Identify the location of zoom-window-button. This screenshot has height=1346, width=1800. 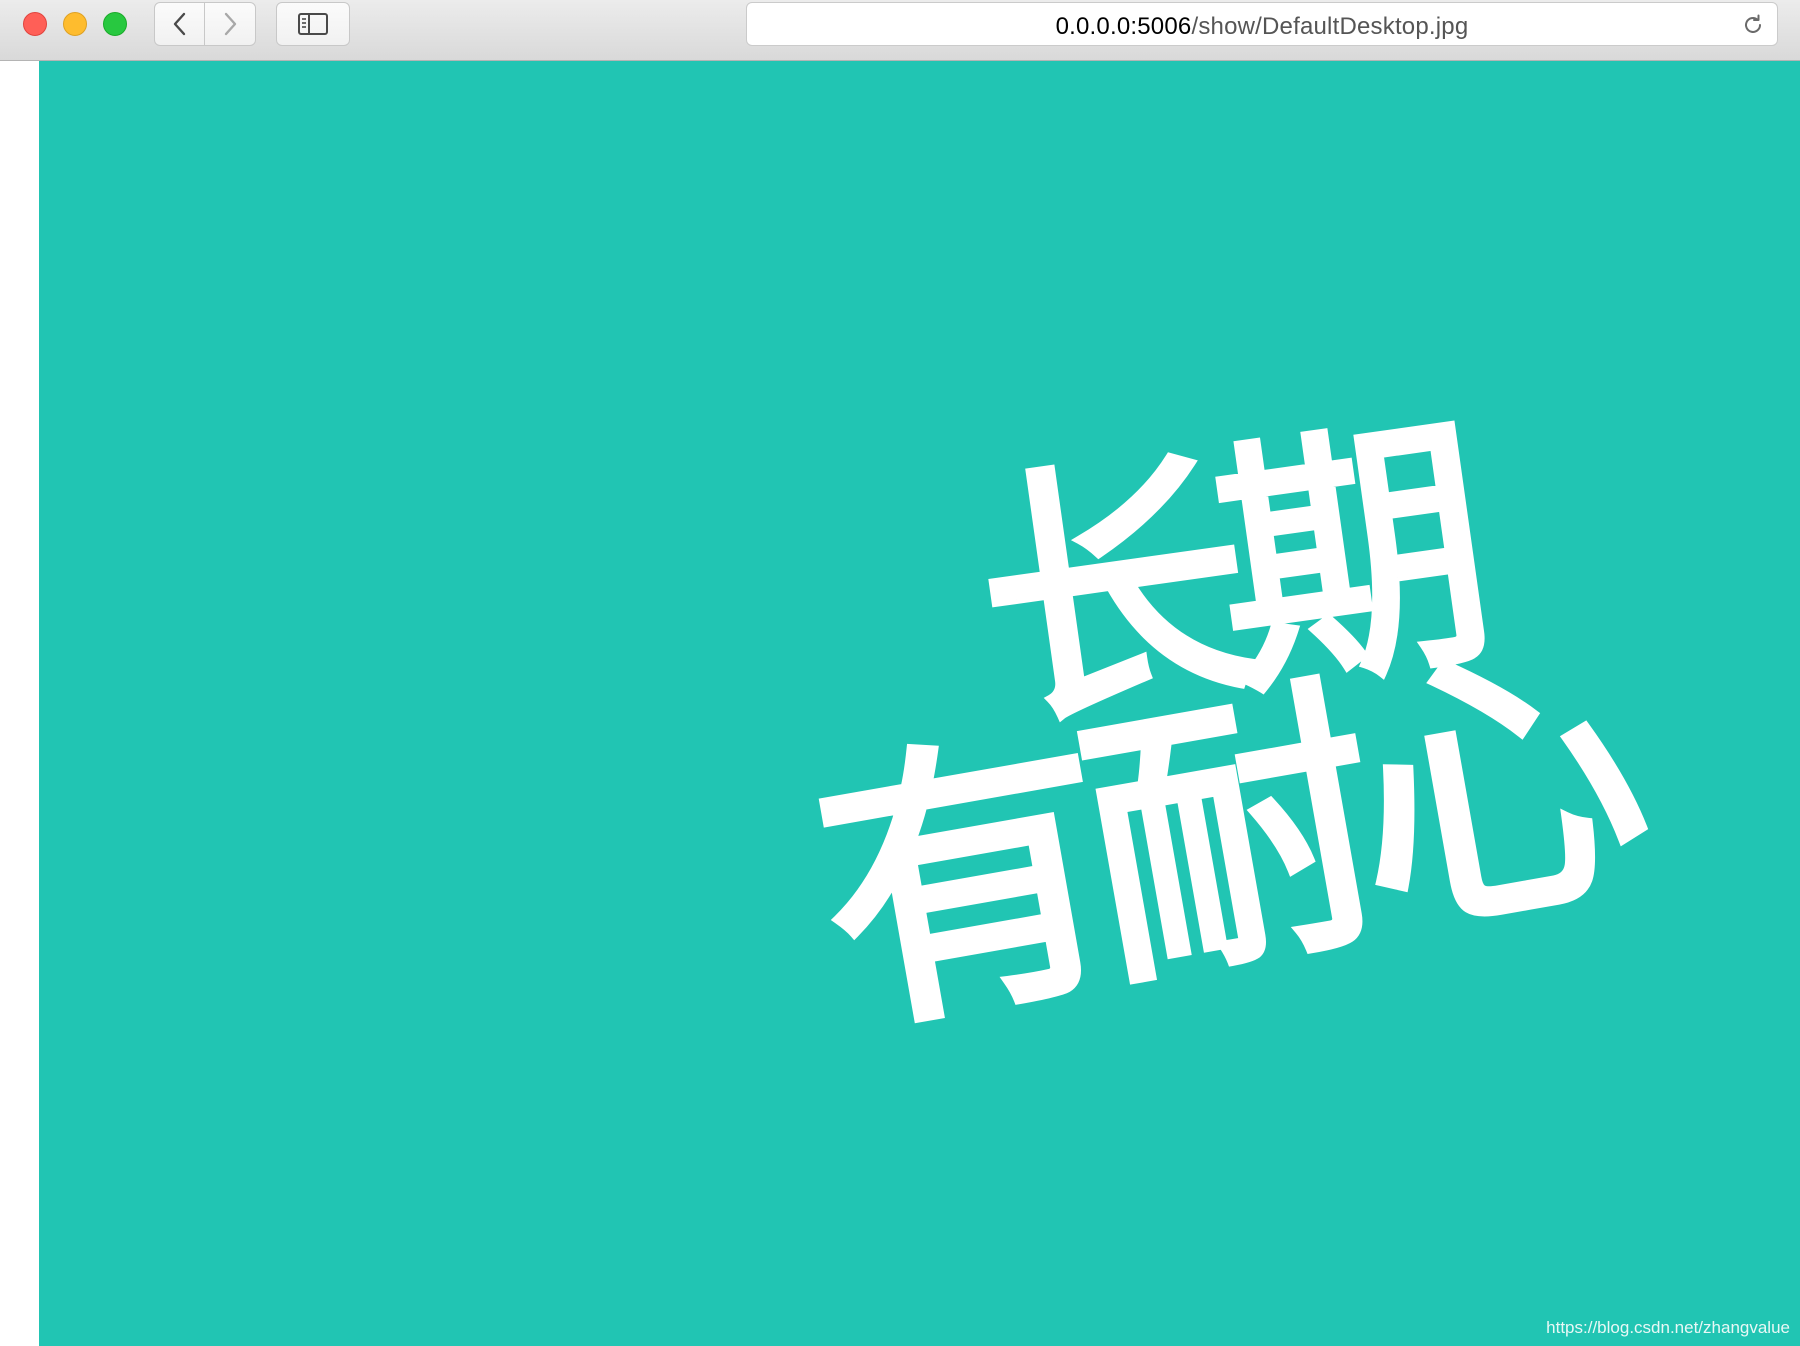
(115, 24).